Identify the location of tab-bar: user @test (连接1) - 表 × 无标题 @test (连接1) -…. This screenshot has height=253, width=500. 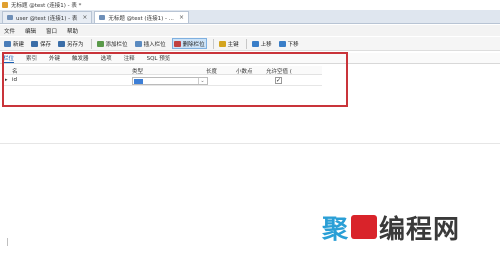
(250, 17).